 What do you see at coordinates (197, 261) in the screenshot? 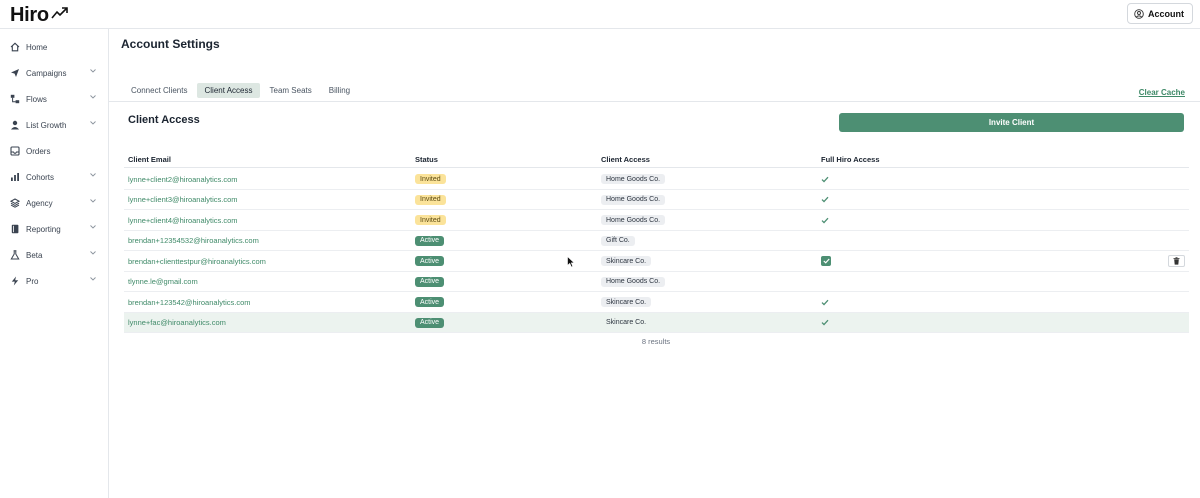
I see `client-email: brendan+clienttestpur@hiroanalytics.com` at bounding box center [197, 261].